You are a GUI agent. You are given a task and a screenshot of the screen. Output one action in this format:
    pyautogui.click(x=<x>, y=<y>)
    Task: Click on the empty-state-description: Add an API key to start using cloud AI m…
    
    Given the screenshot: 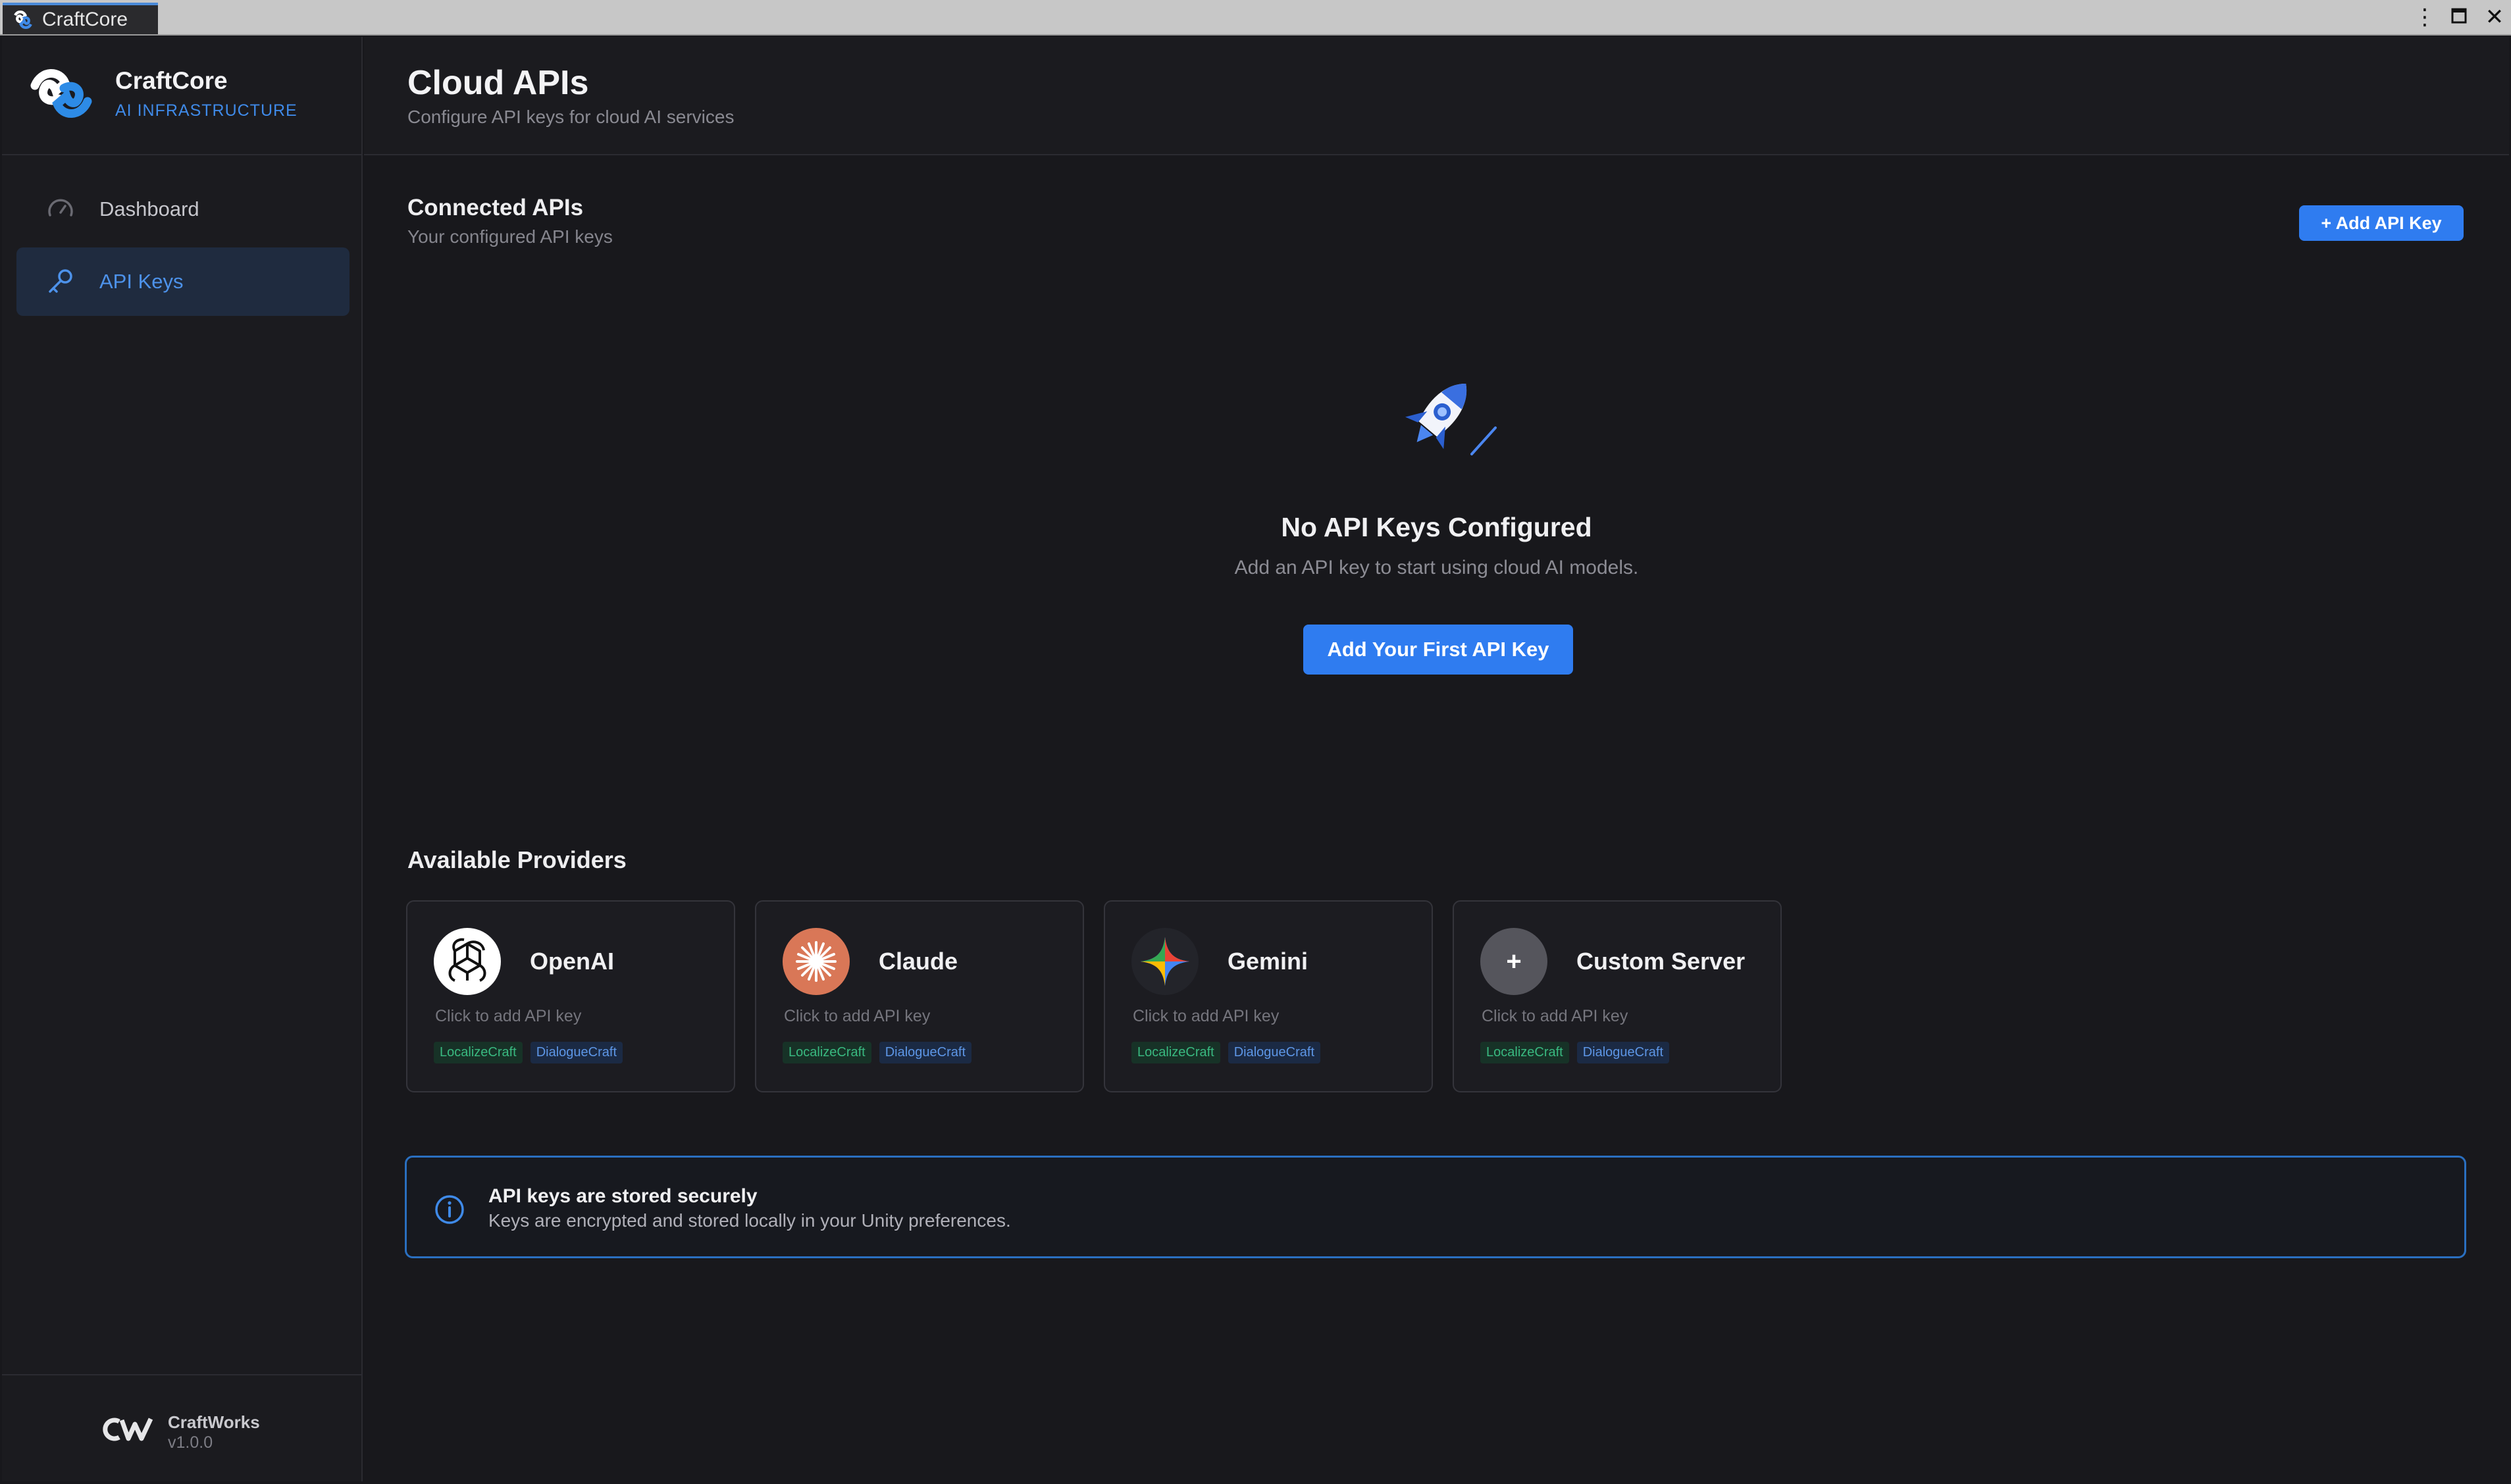 What is the action you would take?
    pyautogui.click(x=1436, y=567)
    